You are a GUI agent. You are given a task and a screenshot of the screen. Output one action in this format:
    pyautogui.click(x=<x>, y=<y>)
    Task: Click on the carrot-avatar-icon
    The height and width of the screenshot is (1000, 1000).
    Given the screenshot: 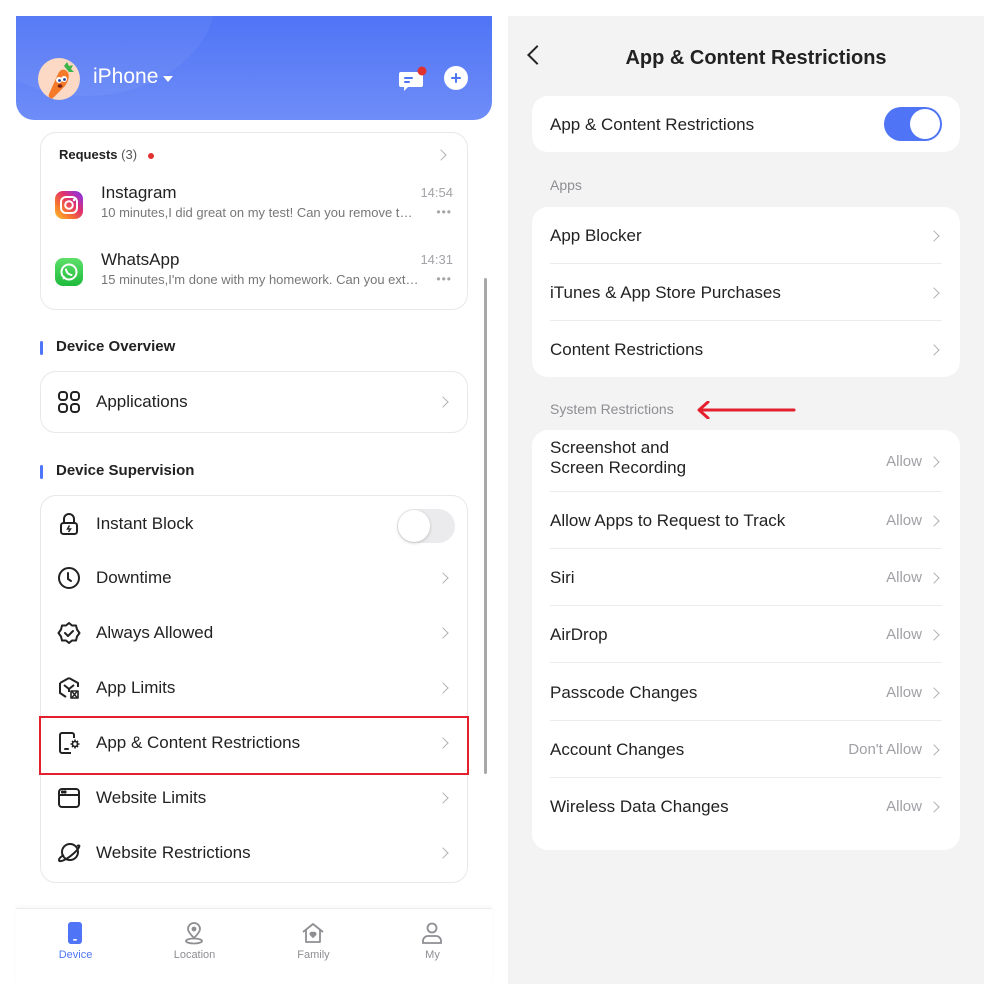 What is the action you would take?
    pyautogui.click(x=61, y=80)
    